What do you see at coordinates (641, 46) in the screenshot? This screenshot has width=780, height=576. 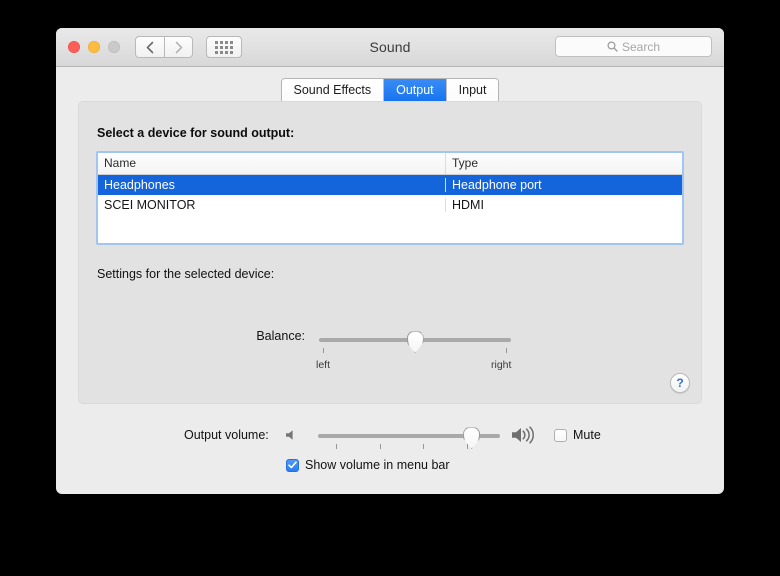 I see `search-placeholder: Search` at bounding box center [641, 46].